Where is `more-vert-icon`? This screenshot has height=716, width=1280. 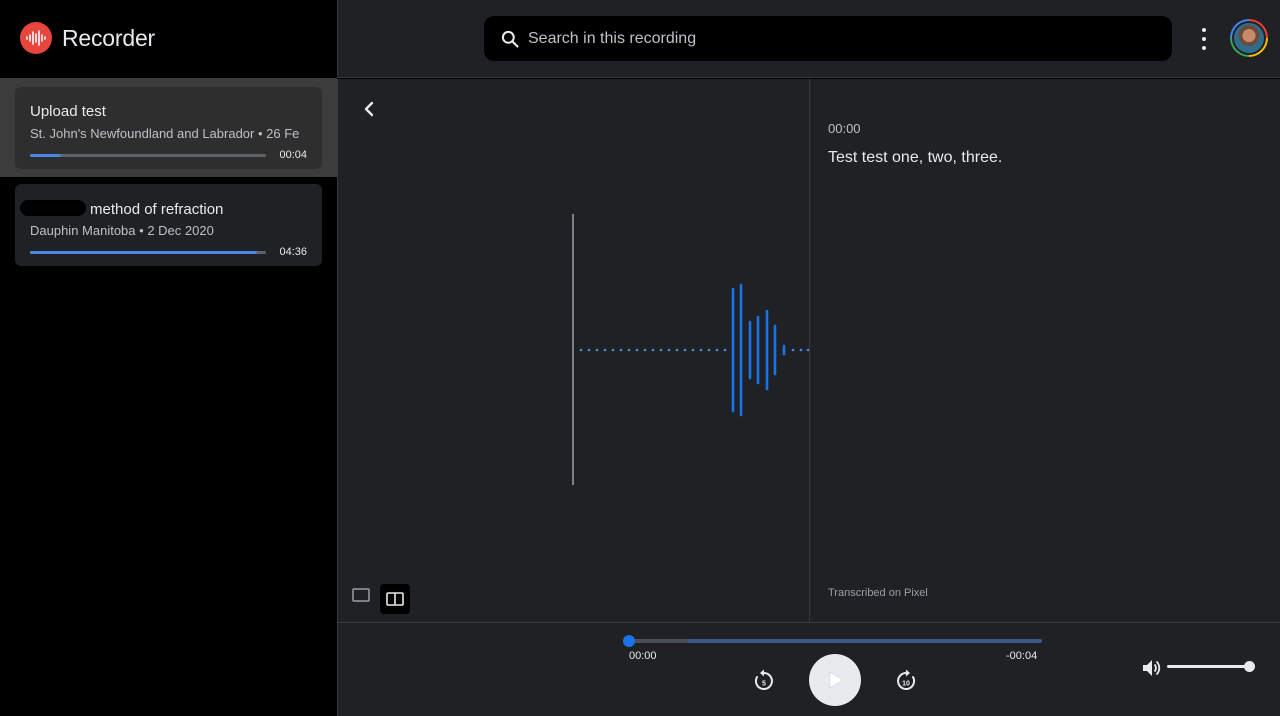 more-vert-icon is located at coordinates (1204, 39).